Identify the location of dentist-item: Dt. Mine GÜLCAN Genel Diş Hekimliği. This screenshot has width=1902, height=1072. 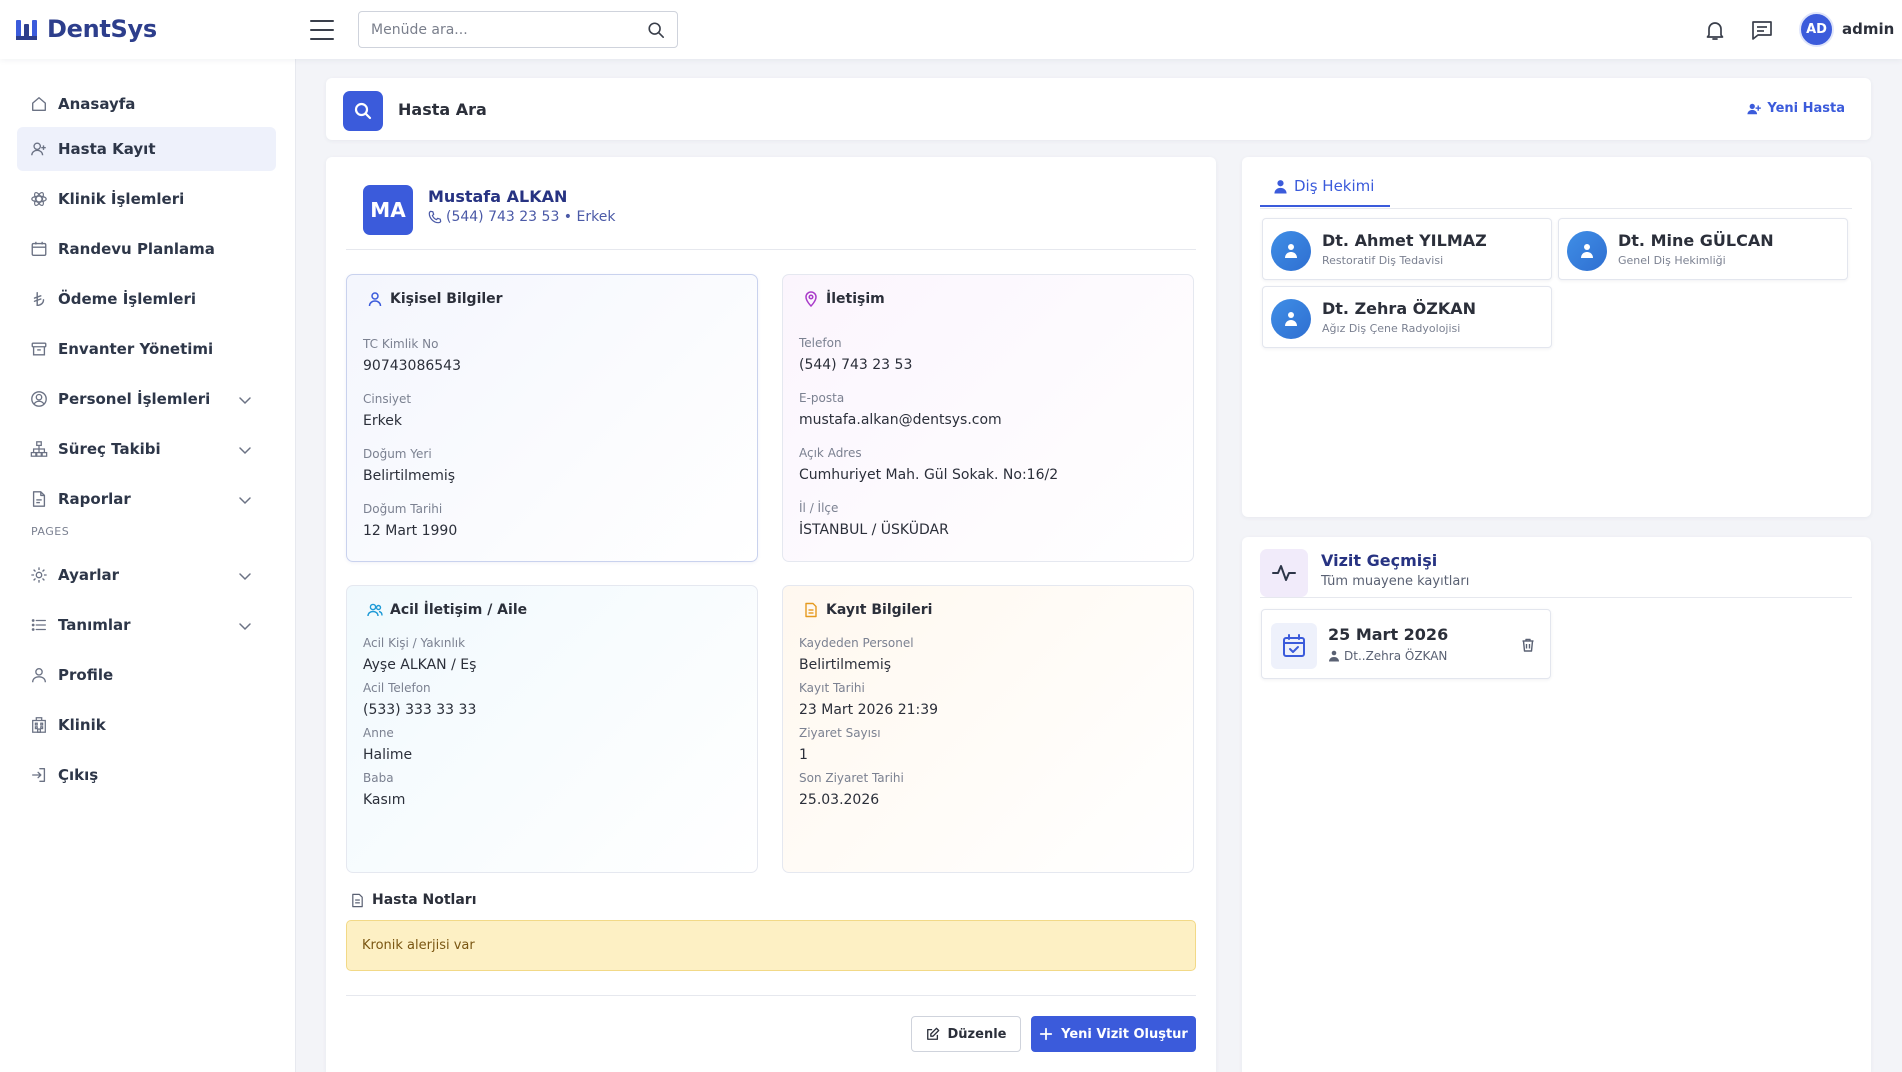
(1703, 249).